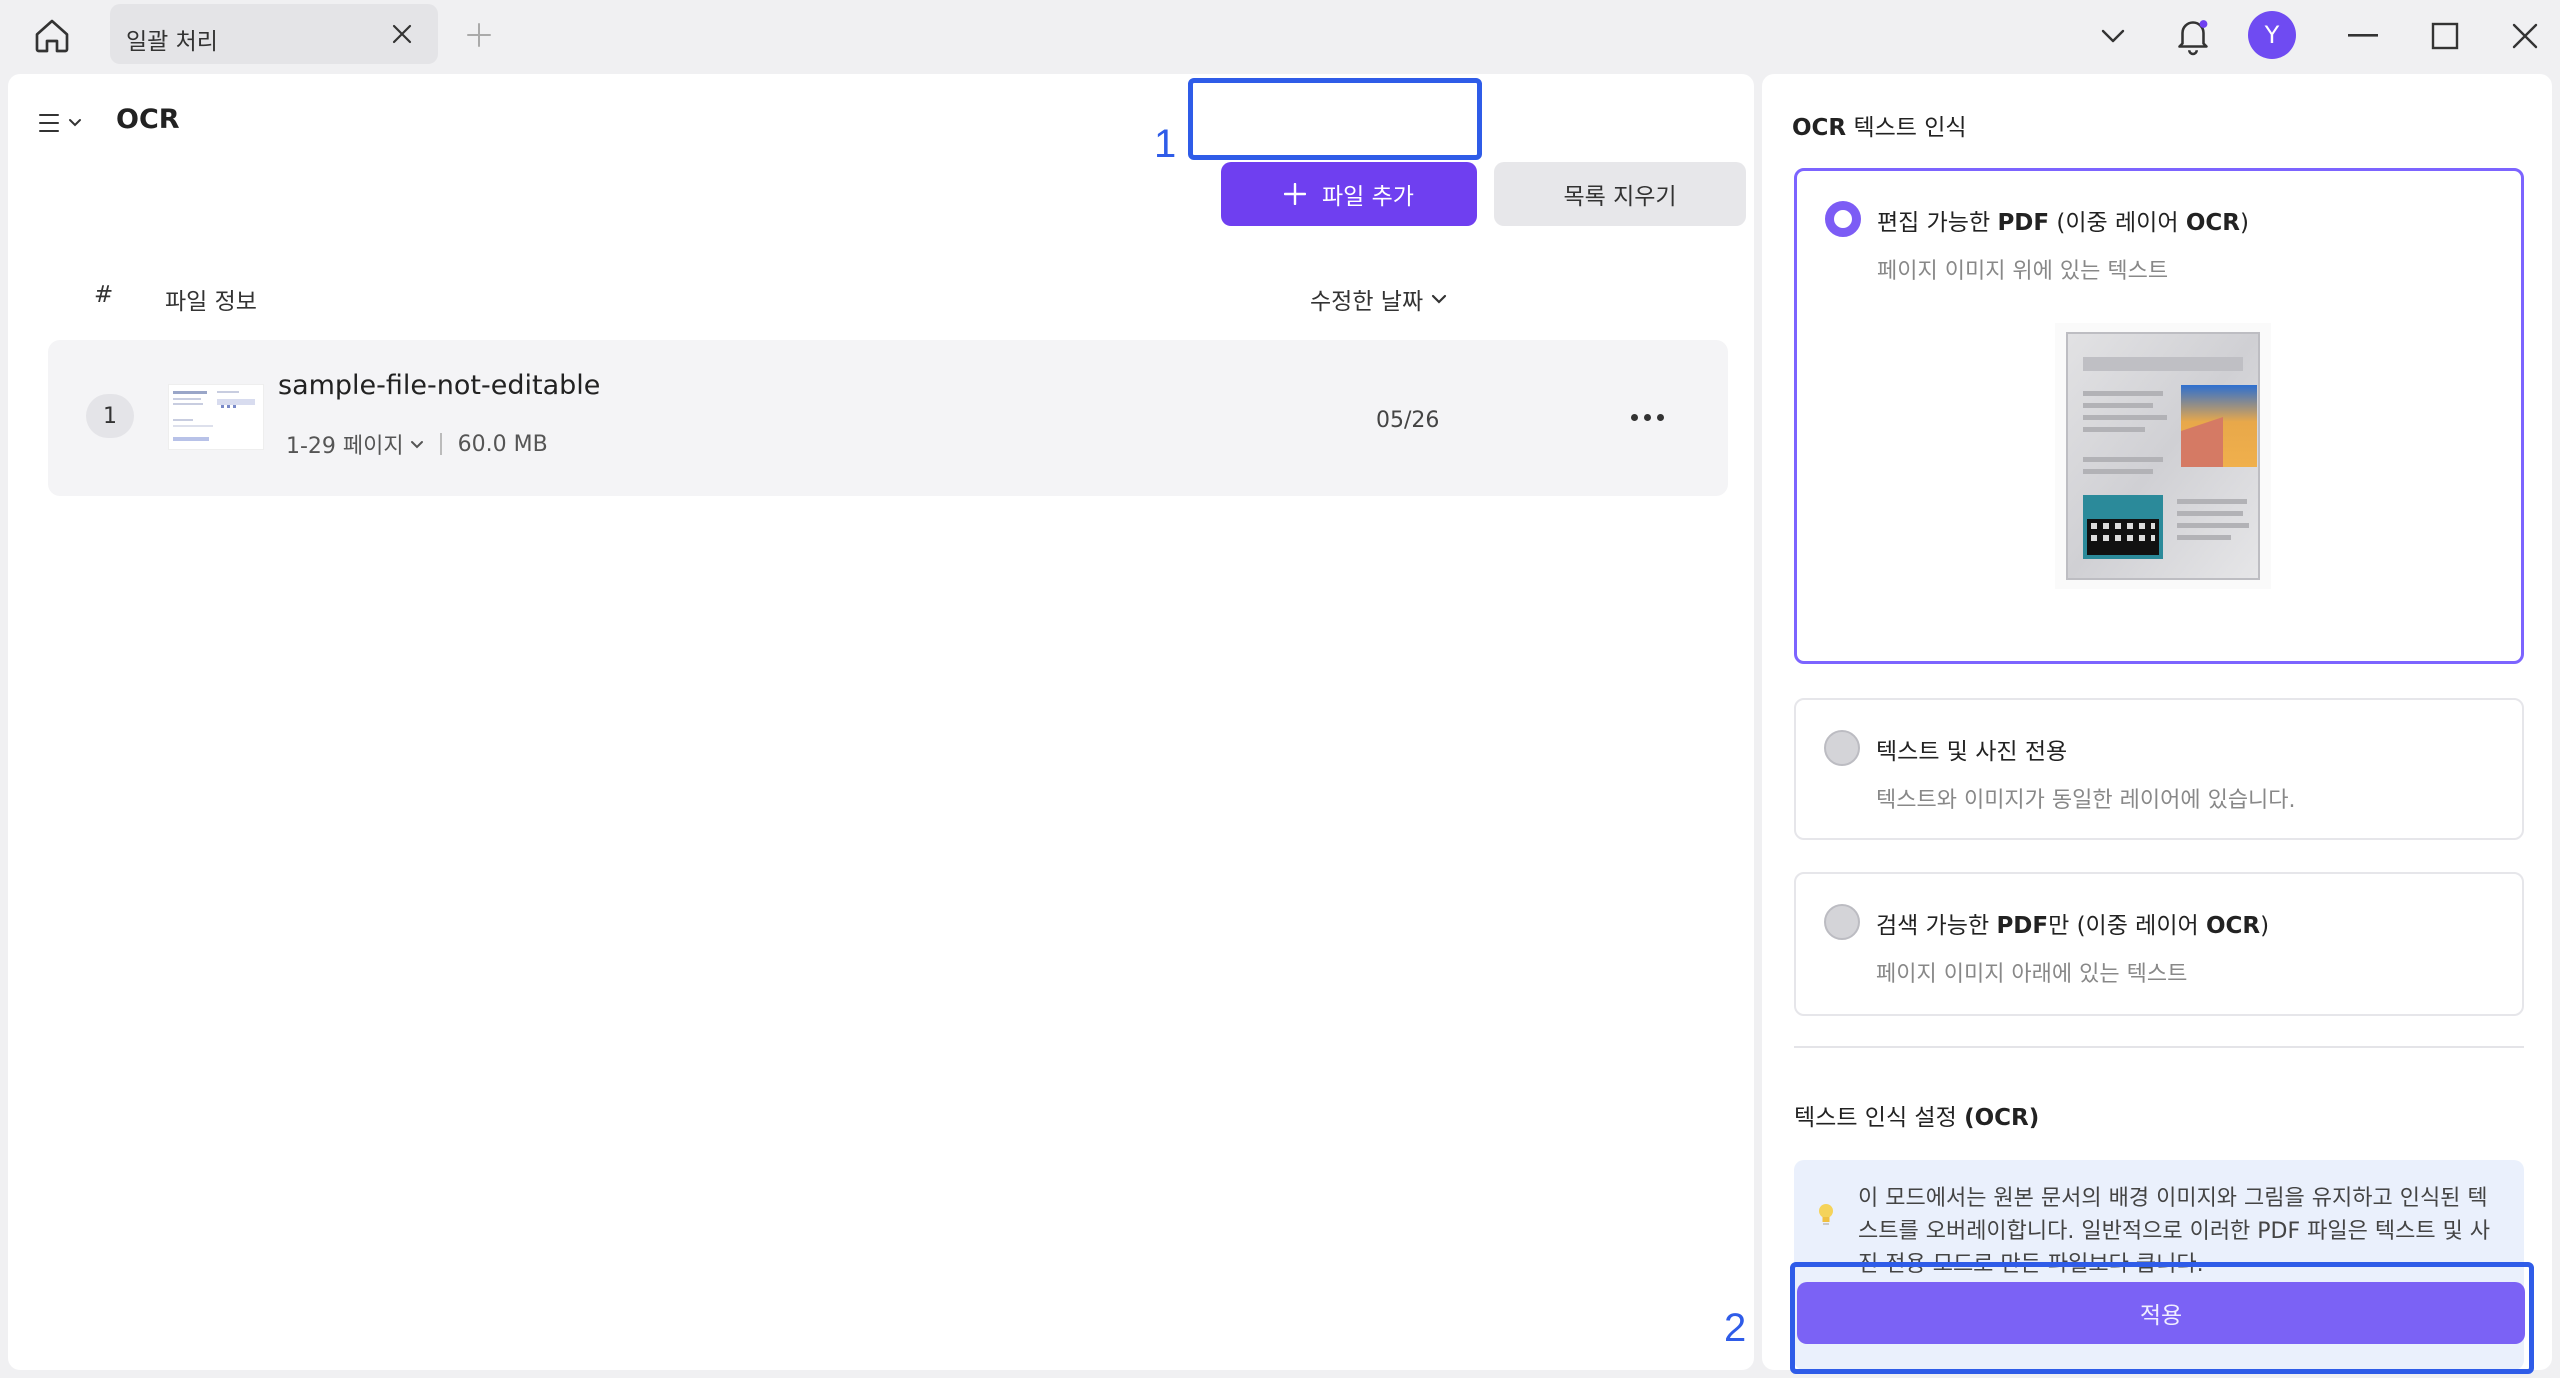  Describe the element at coordinates (2023, 271) in the screenshot. I see `option-description: 페이지 이미지 위에 있는 텍스트` at that location.